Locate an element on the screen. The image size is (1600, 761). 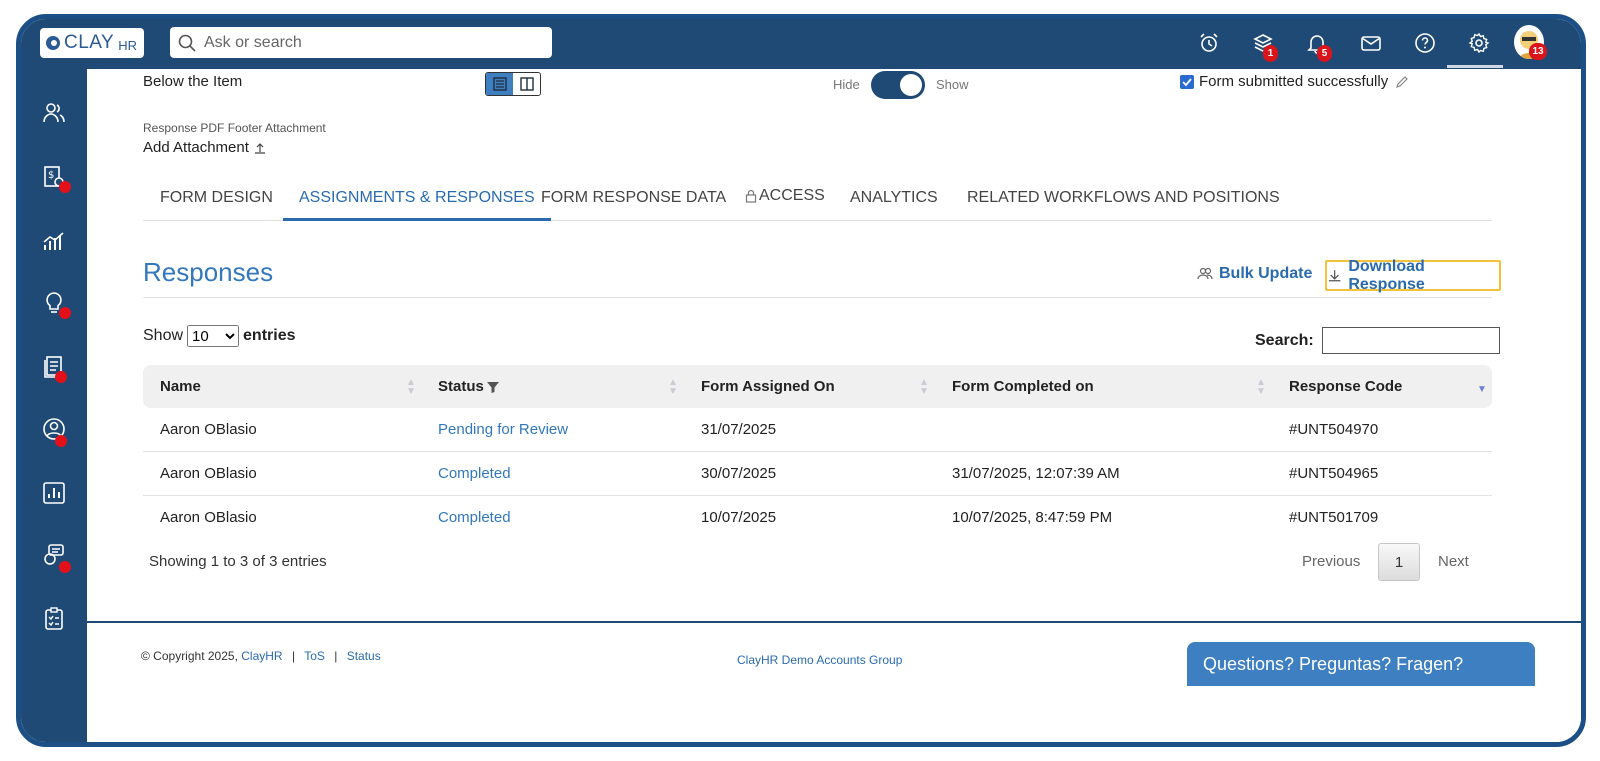
col-response-code: Response Code is located at coordinates (1345, 386).